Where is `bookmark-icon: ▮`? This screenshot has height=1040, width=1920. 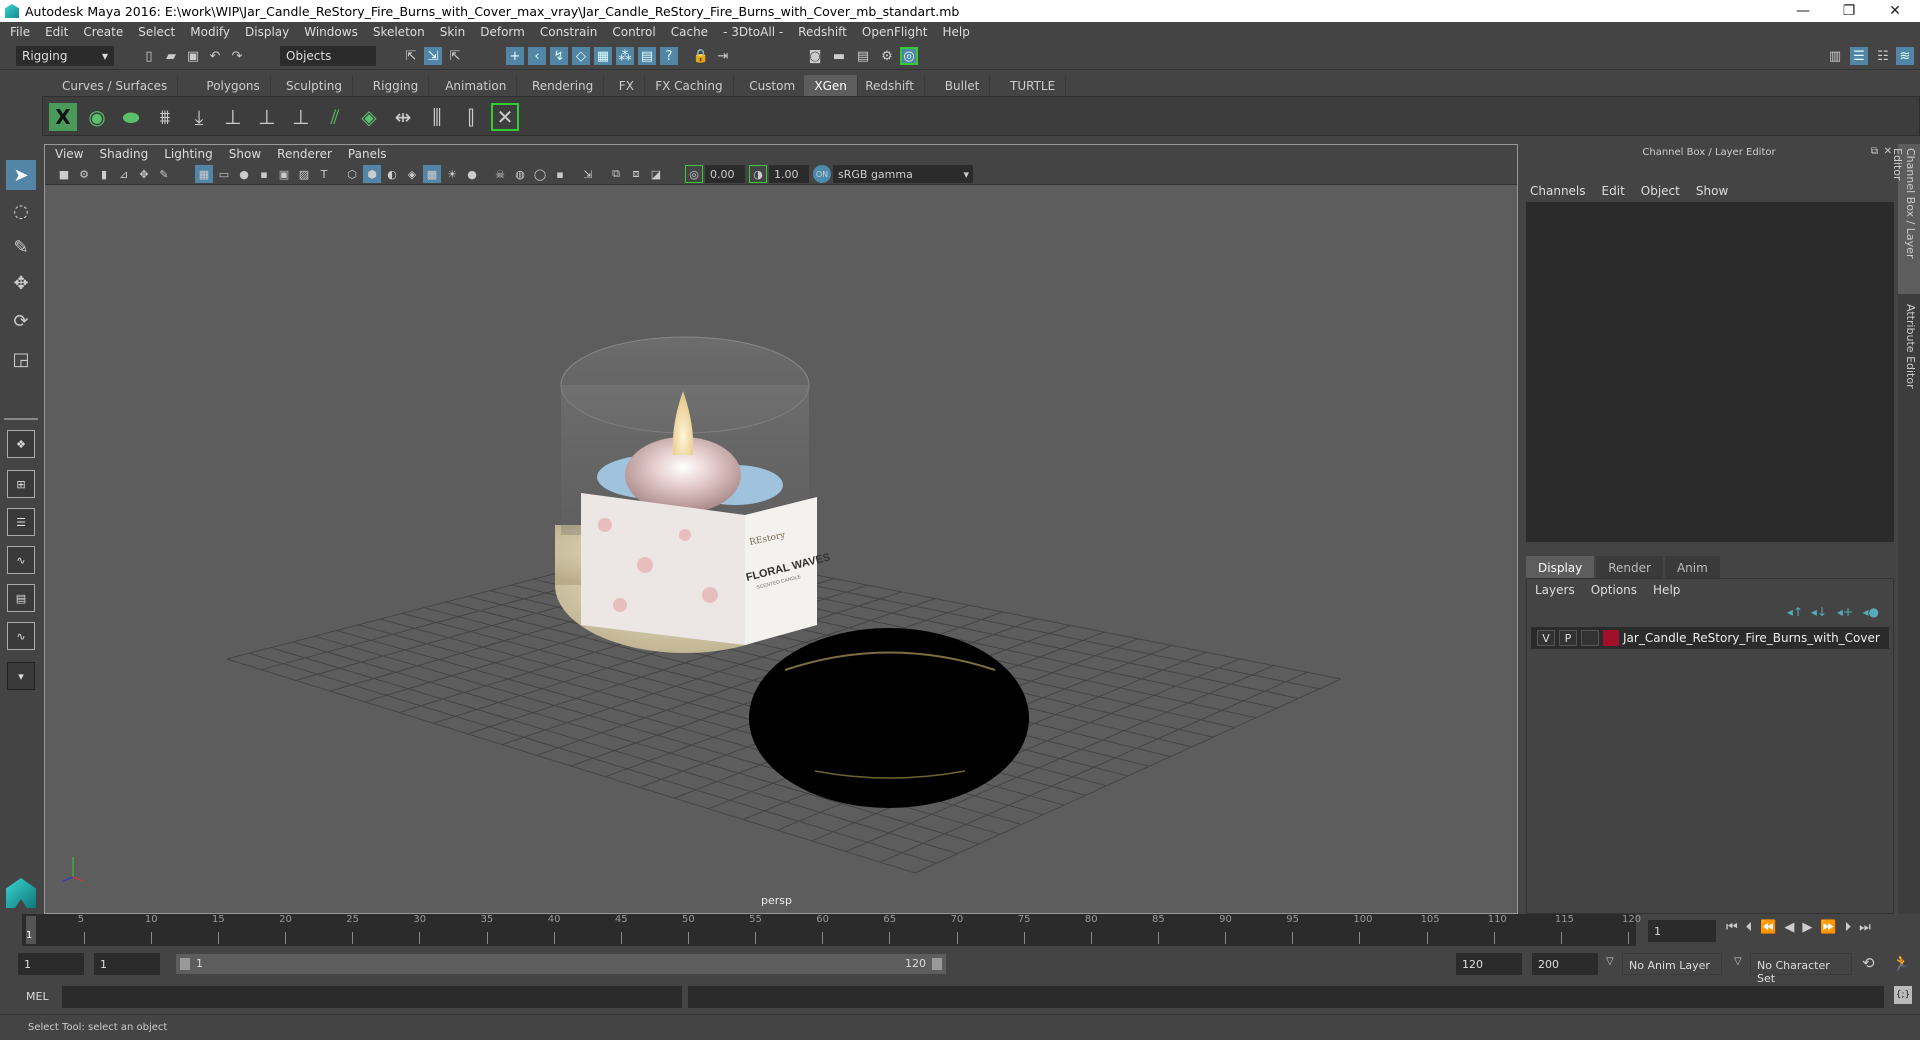
bookmark-icon: ▮ is located at coordinates (104, 174).